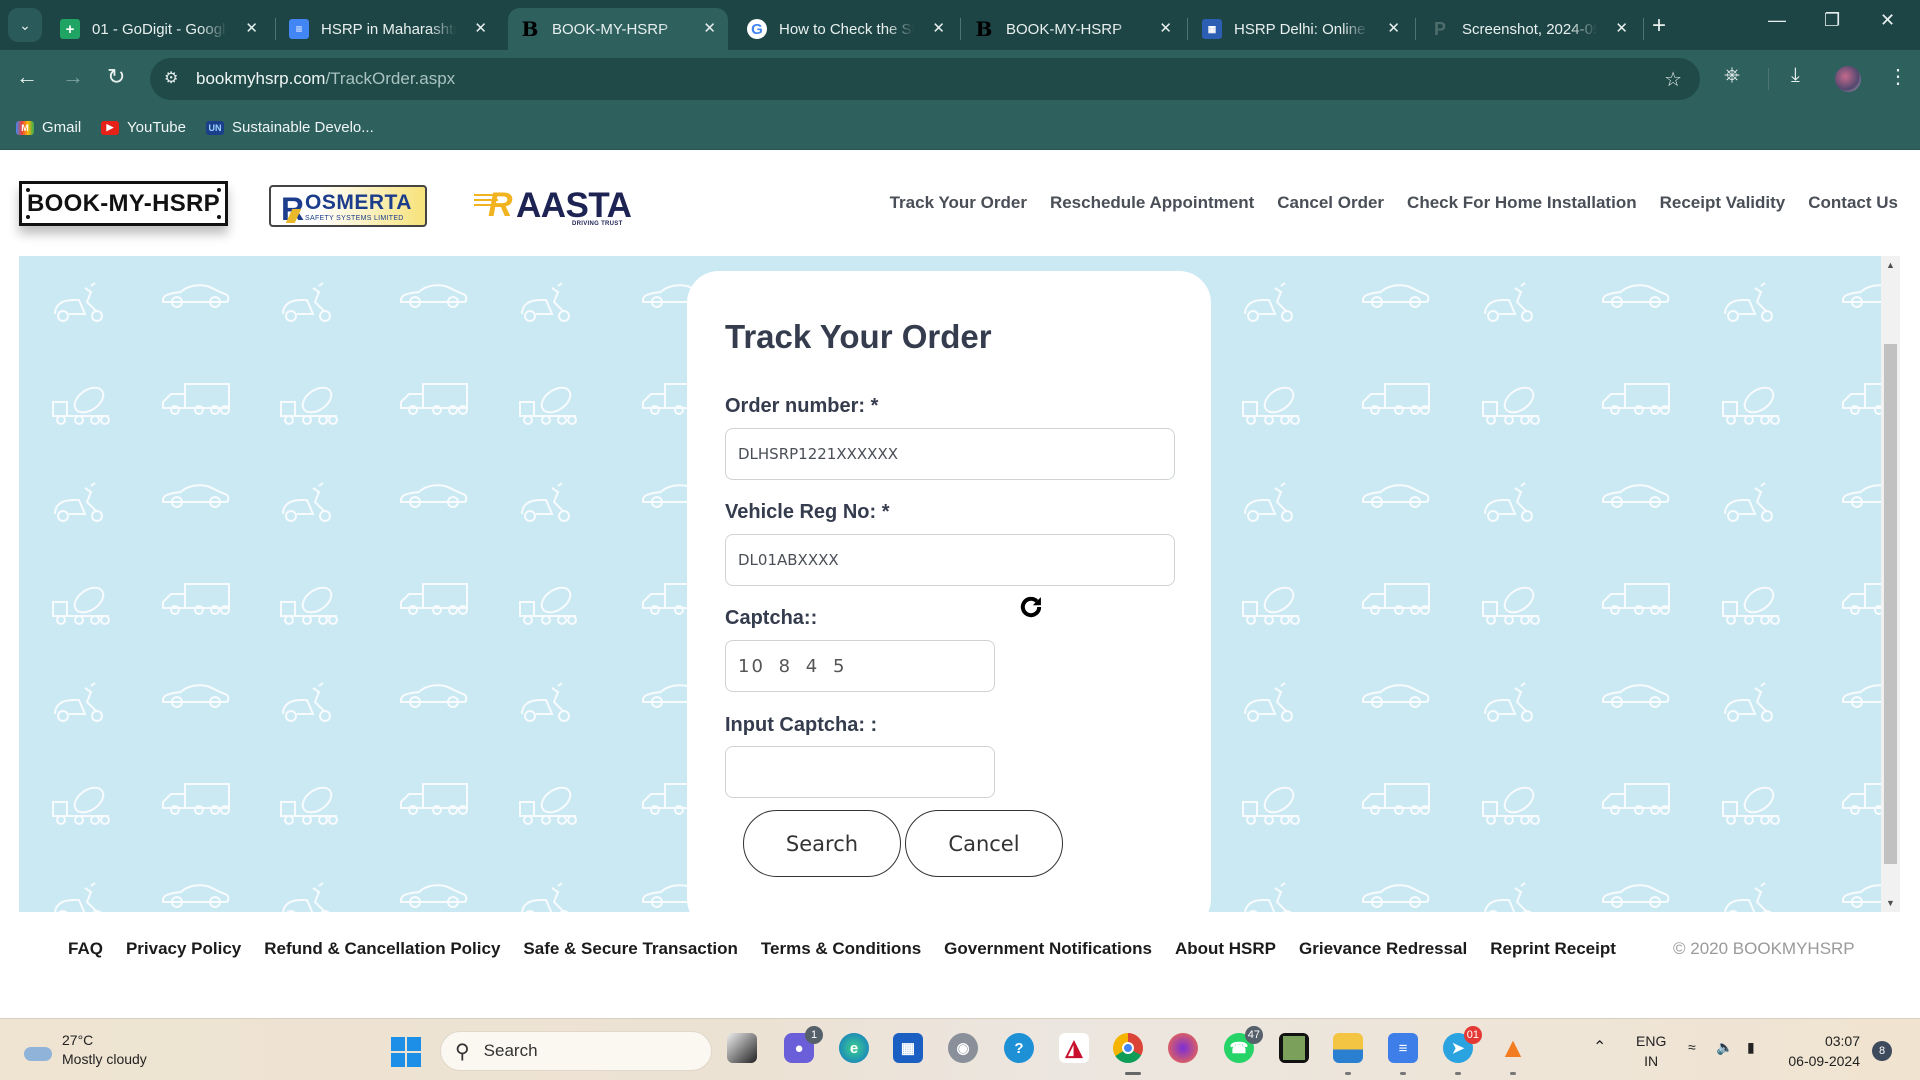  Describe the element at coordinates (48, 127) in the screenshot. I see `bookmark-gmail: M Gmail` at that location.